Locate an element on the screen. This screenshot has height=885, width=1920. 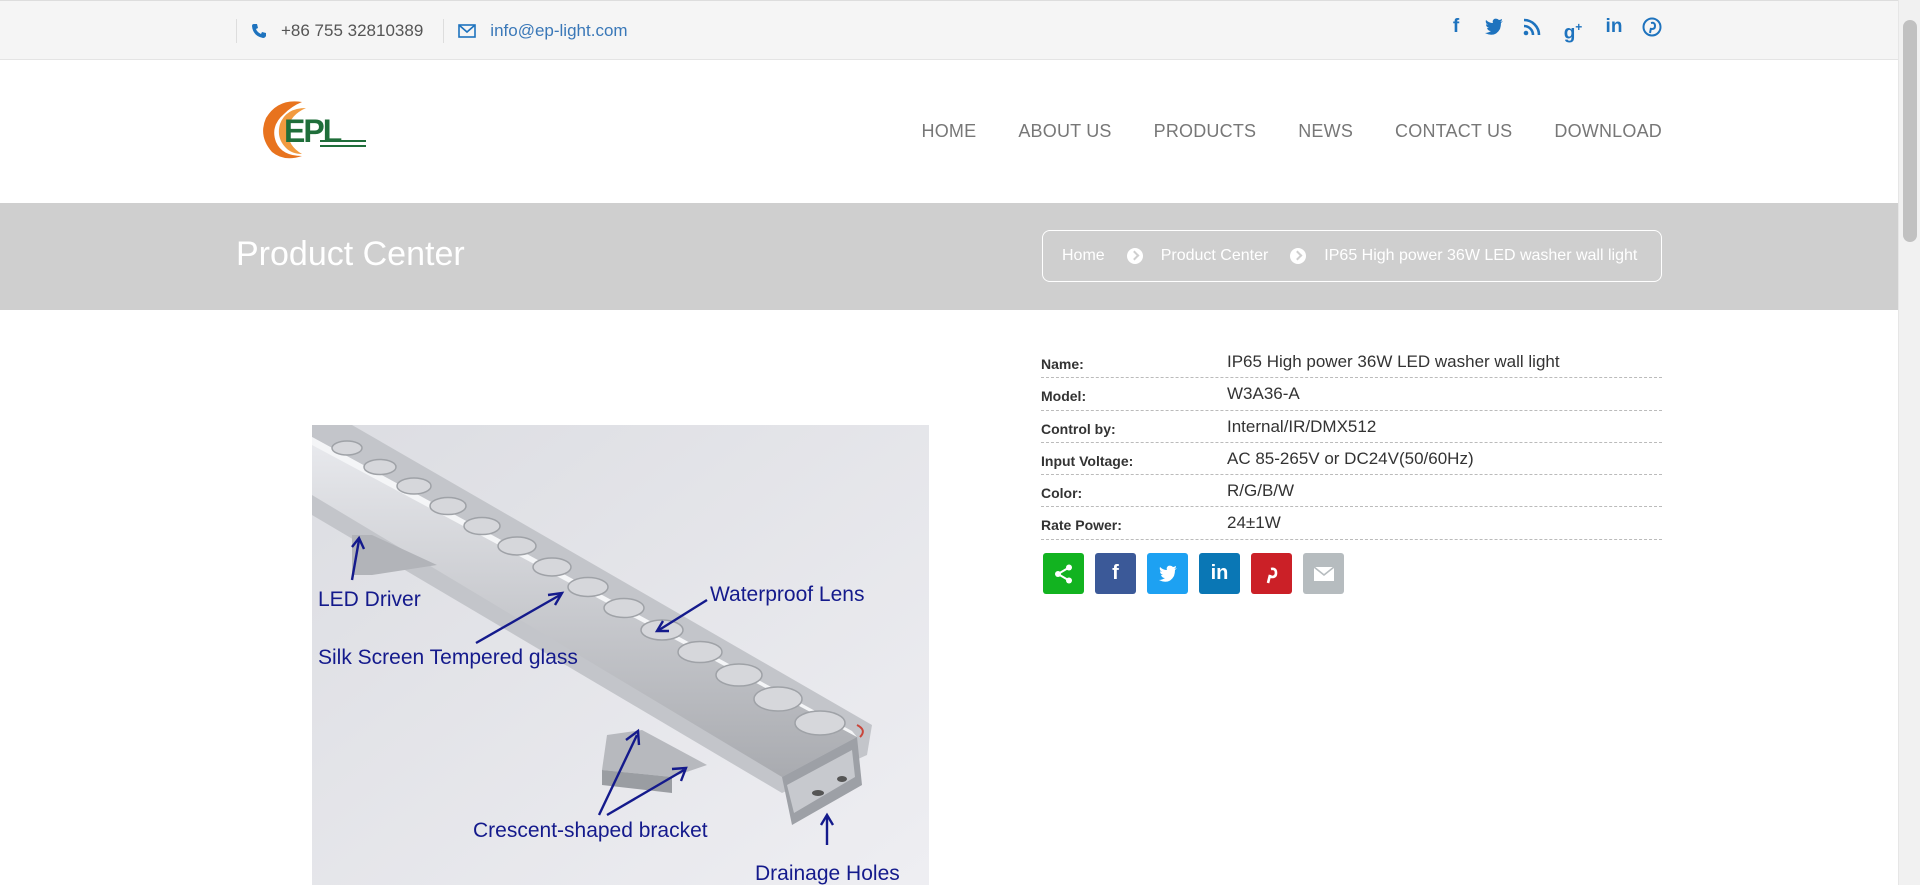
spec-value: R/G/B/W is located at coordinates (1261, 491).